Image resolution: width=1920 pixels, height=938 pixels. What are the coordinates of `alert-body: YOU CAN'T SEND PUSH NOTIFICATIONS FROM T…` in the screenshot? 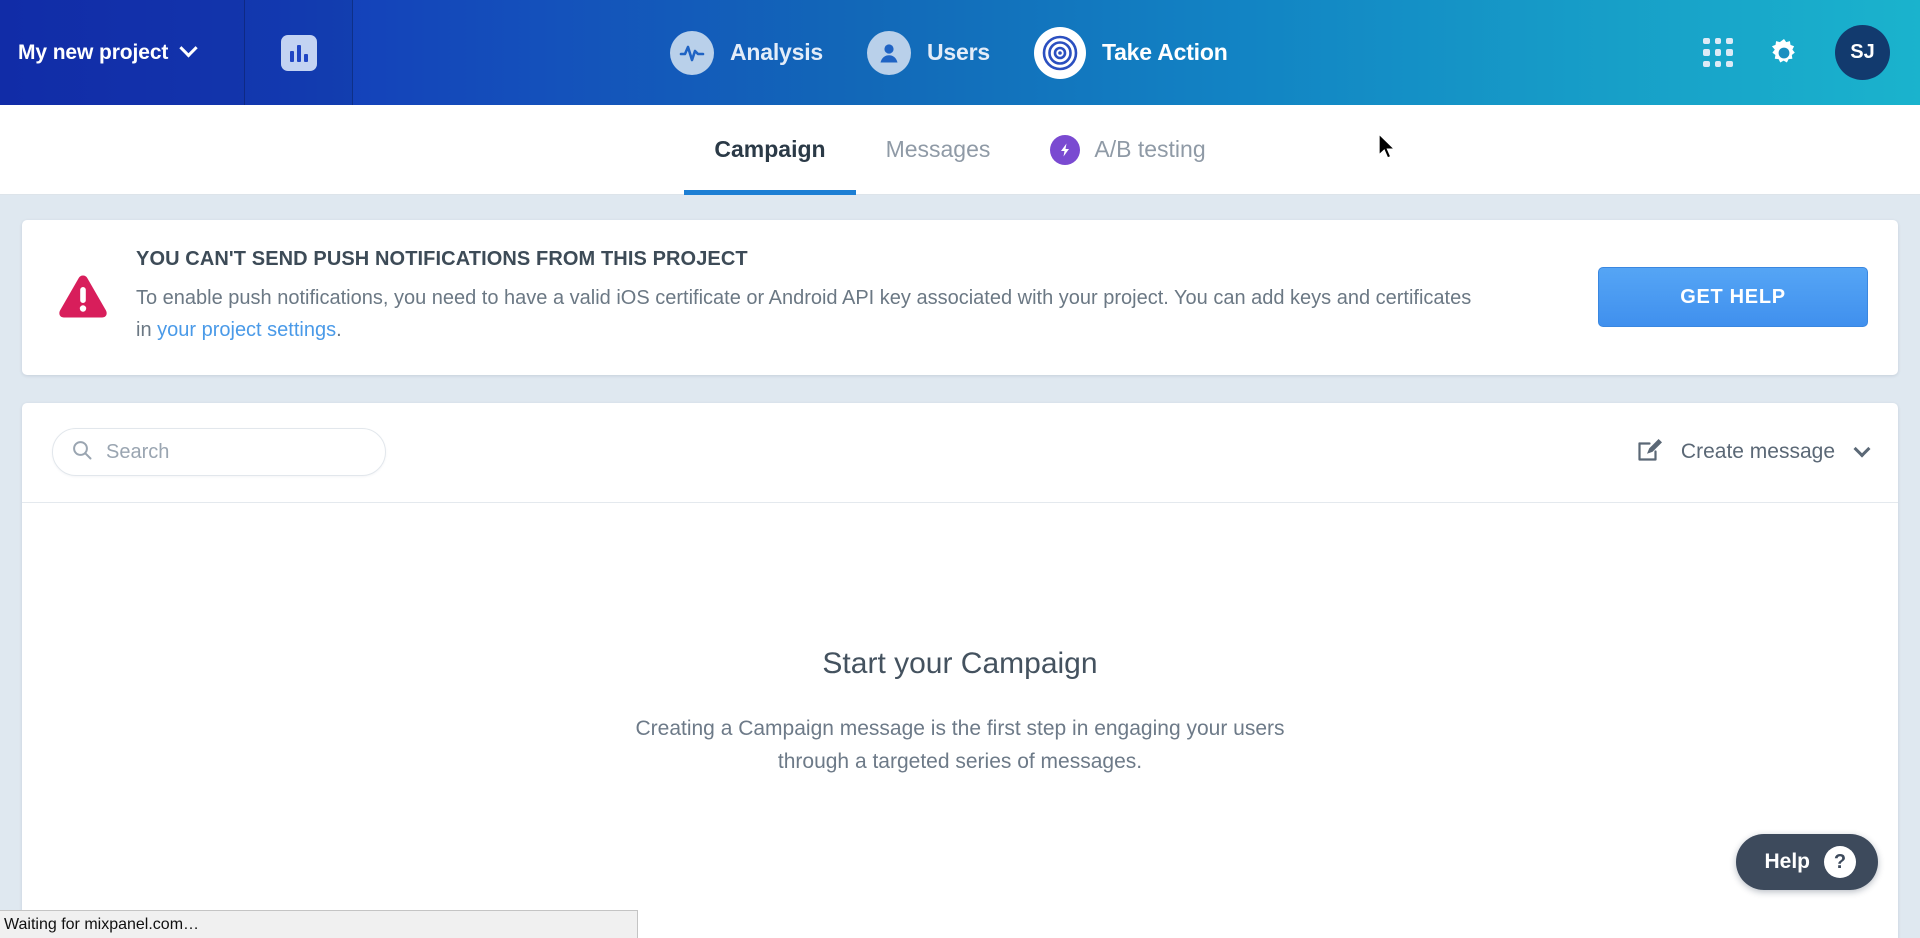 It's located at (856, 297).